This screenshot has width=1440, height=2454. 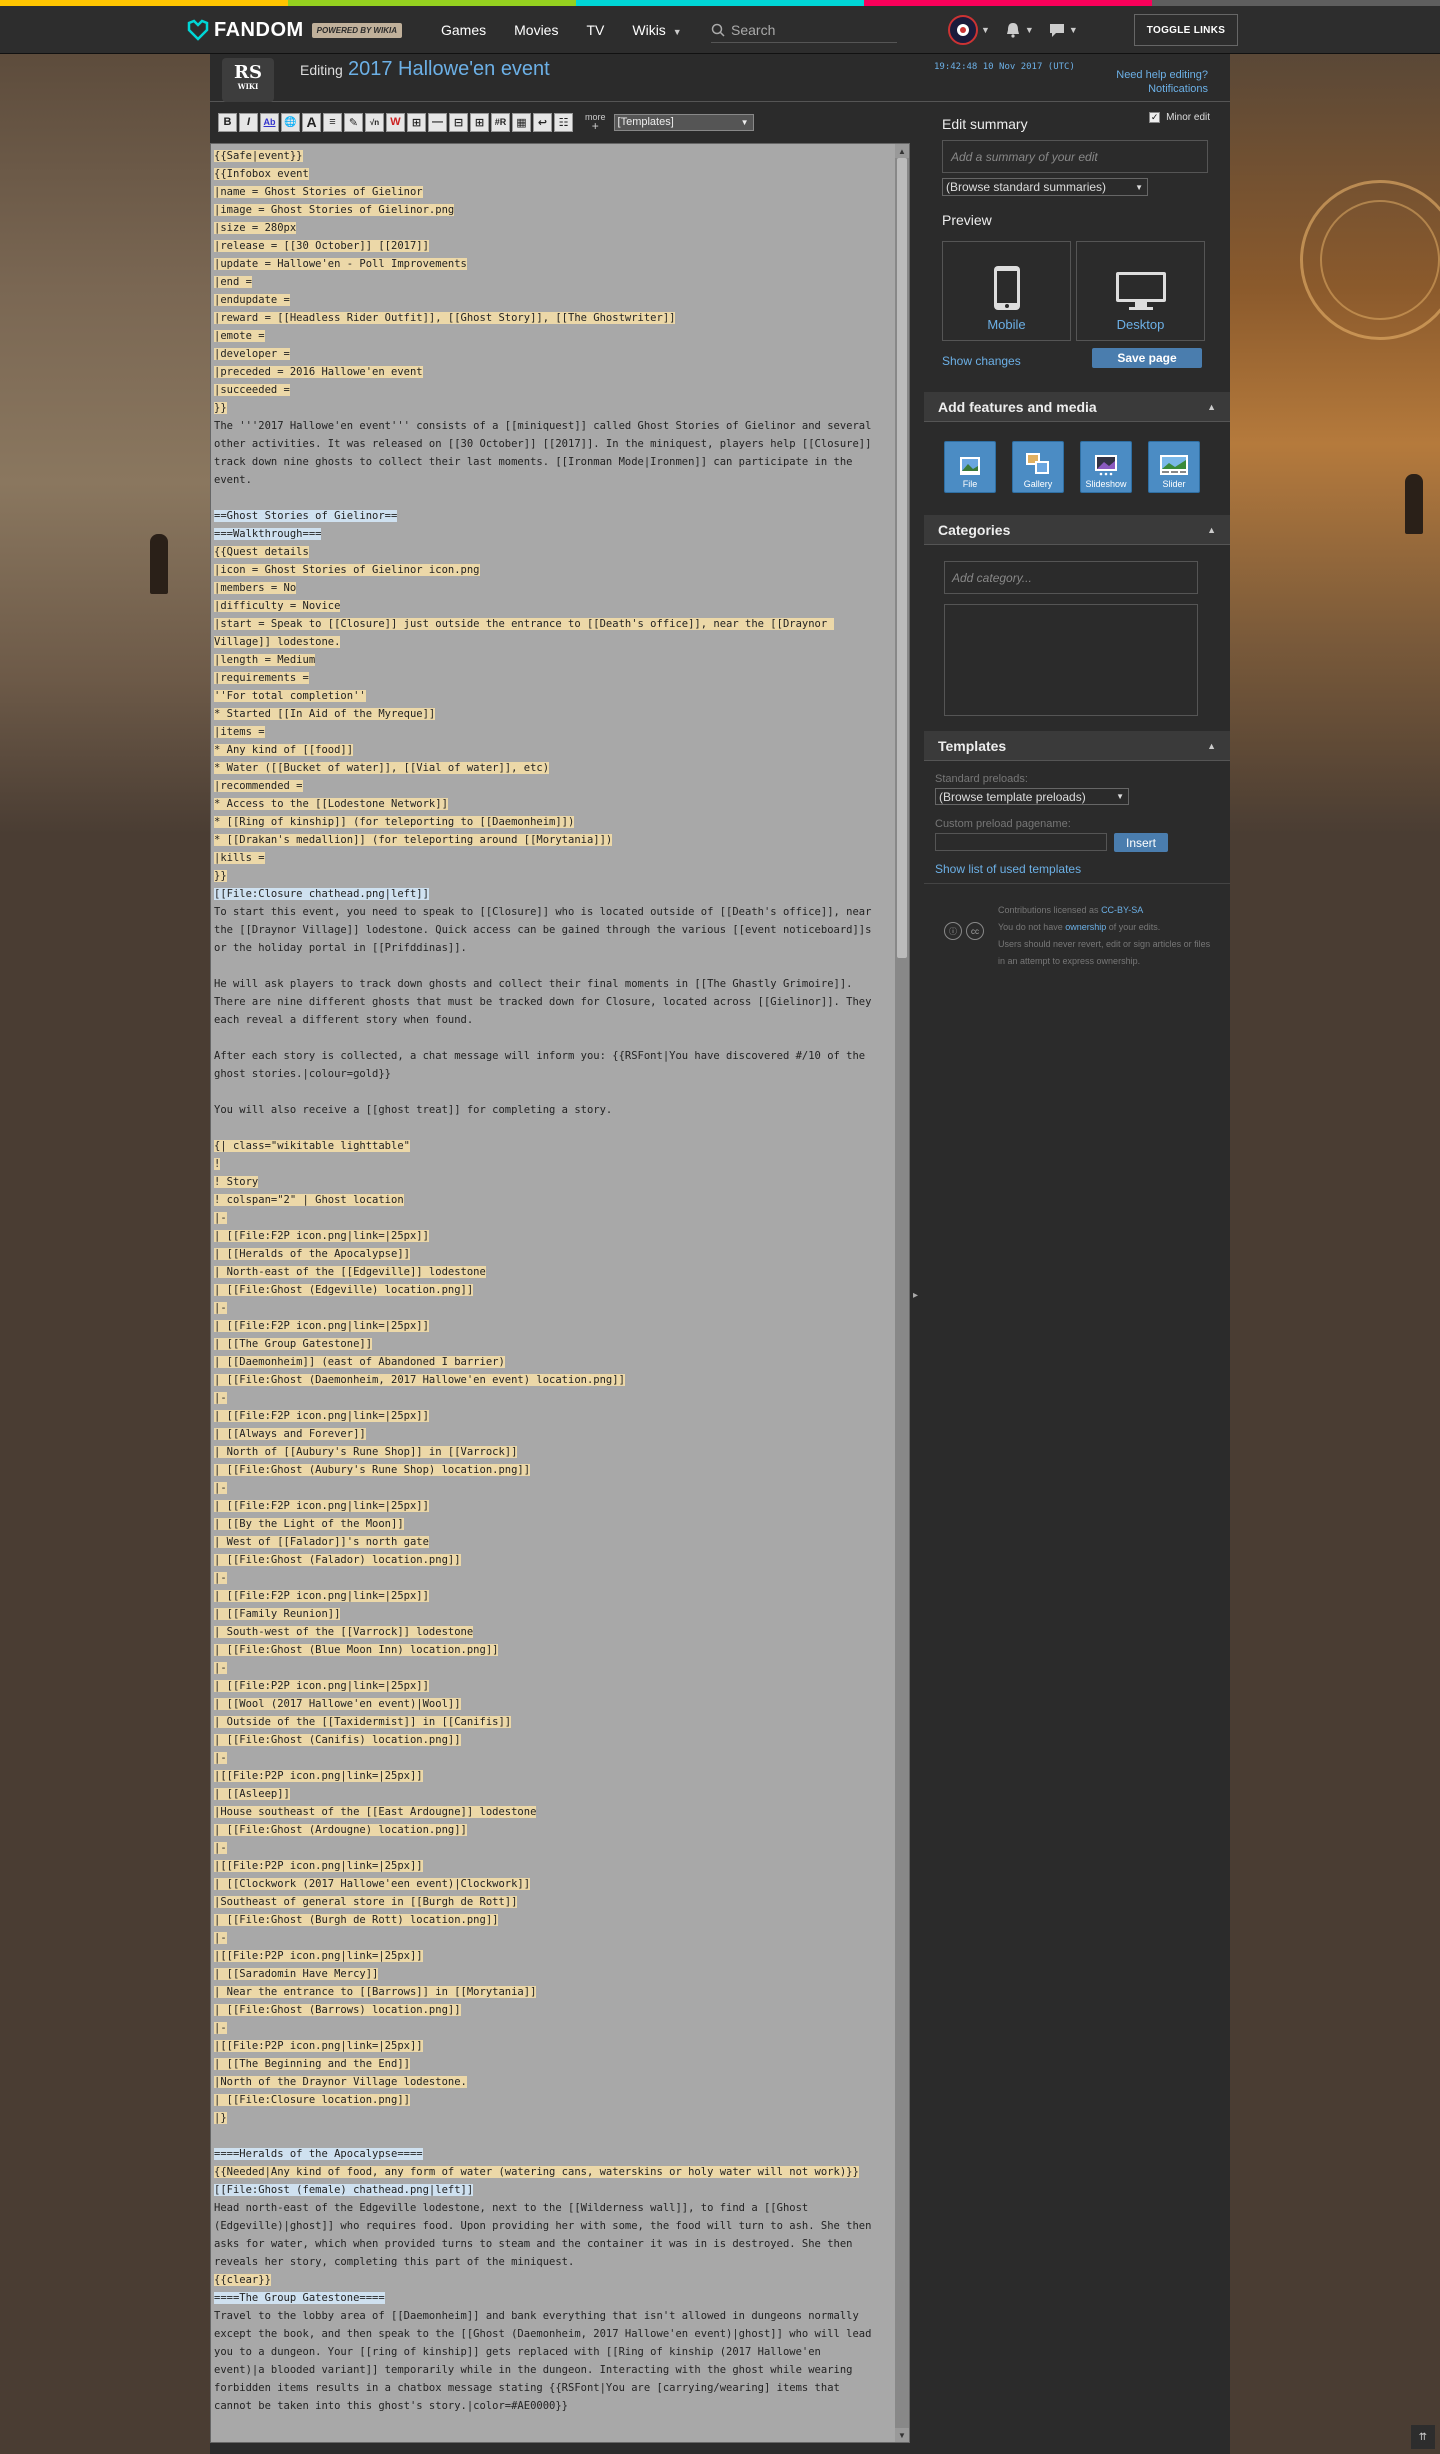 I want to click on standard-summaries-select: (Browse standard summaries) ▼, so click(x=1045, y=187).